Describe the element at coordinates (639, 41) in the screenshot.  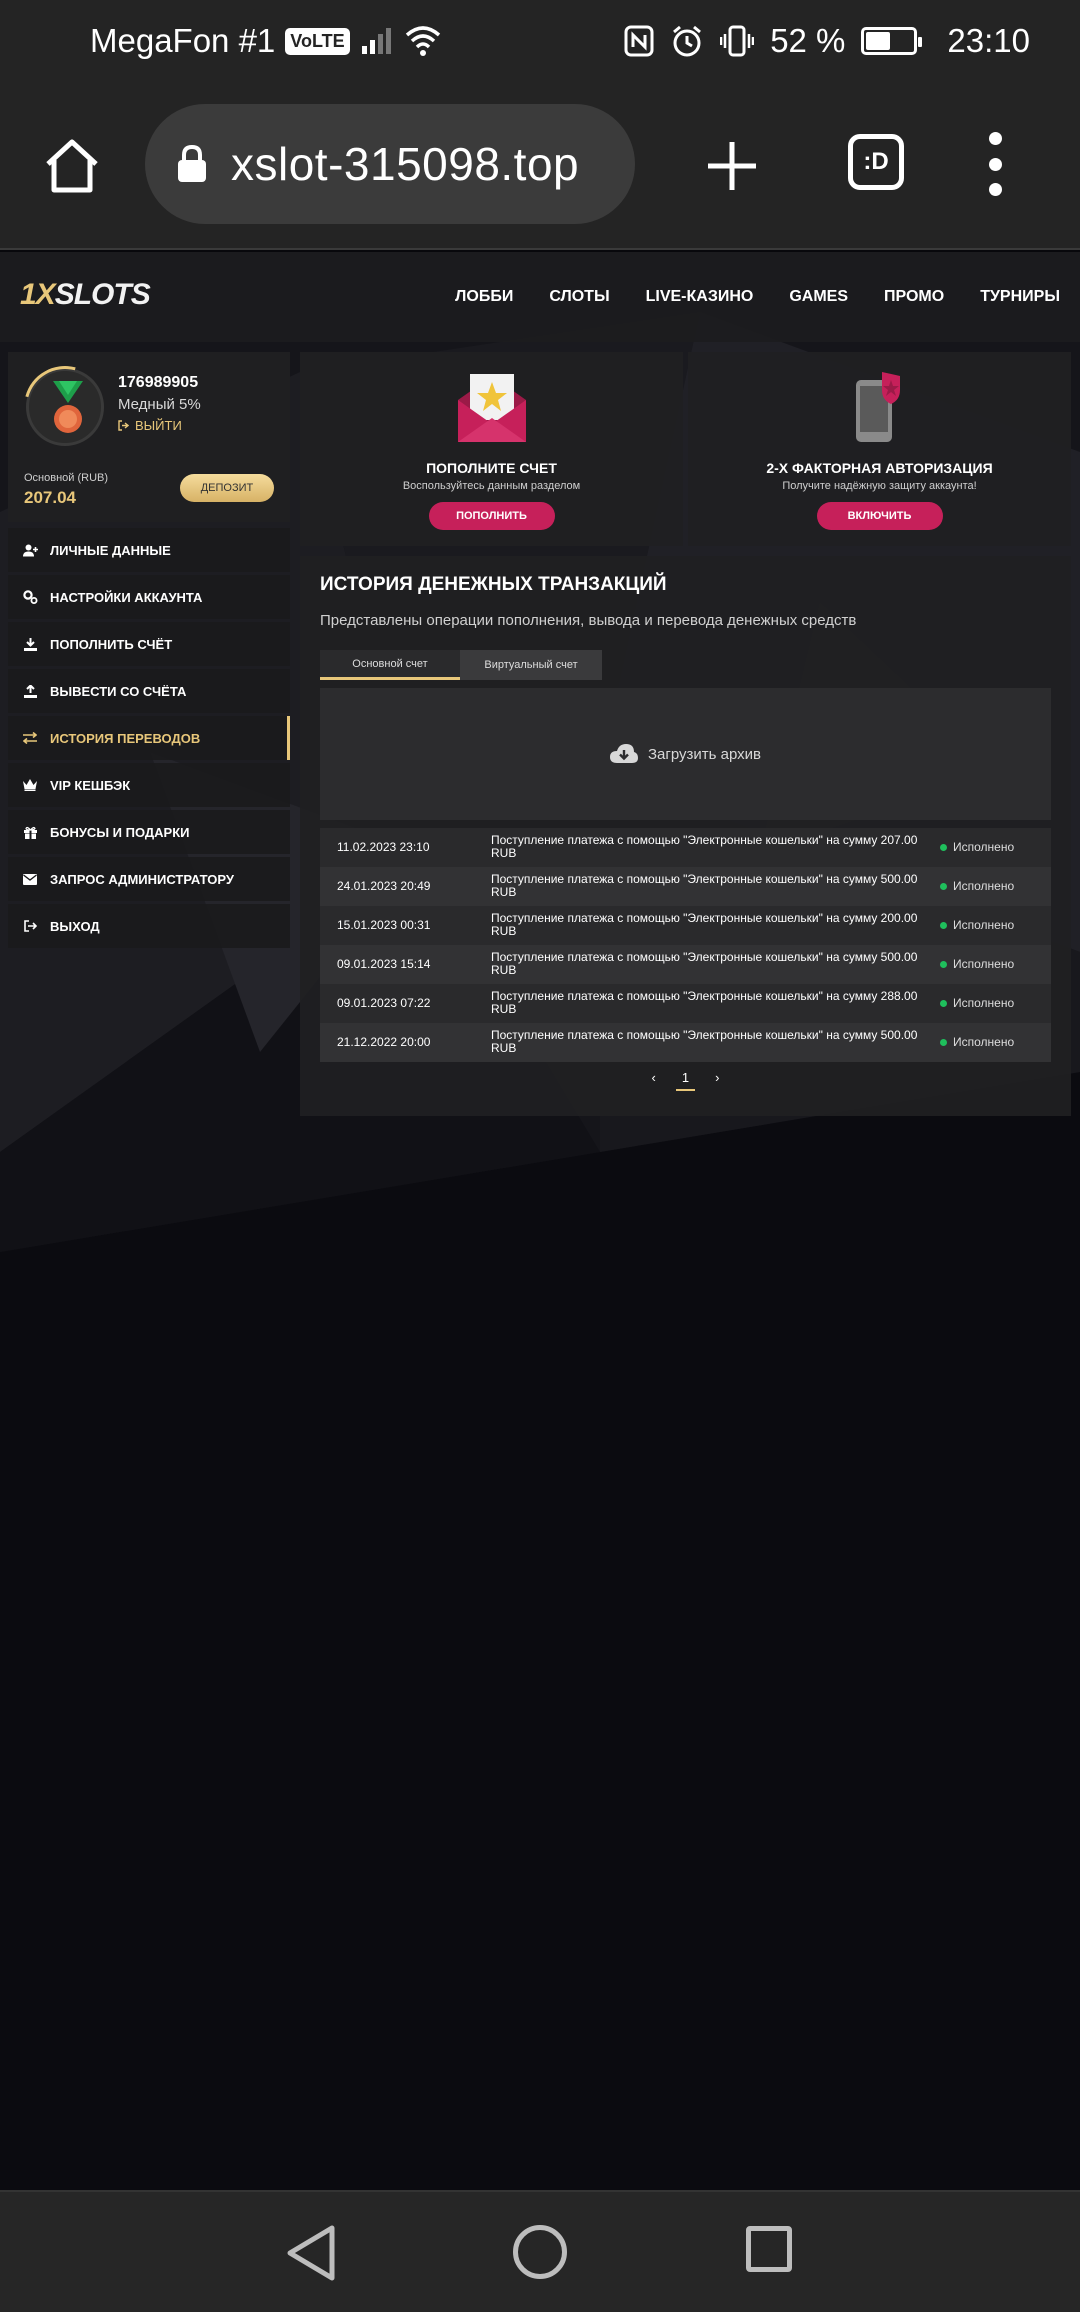
I see `nfc-icon` at that location.